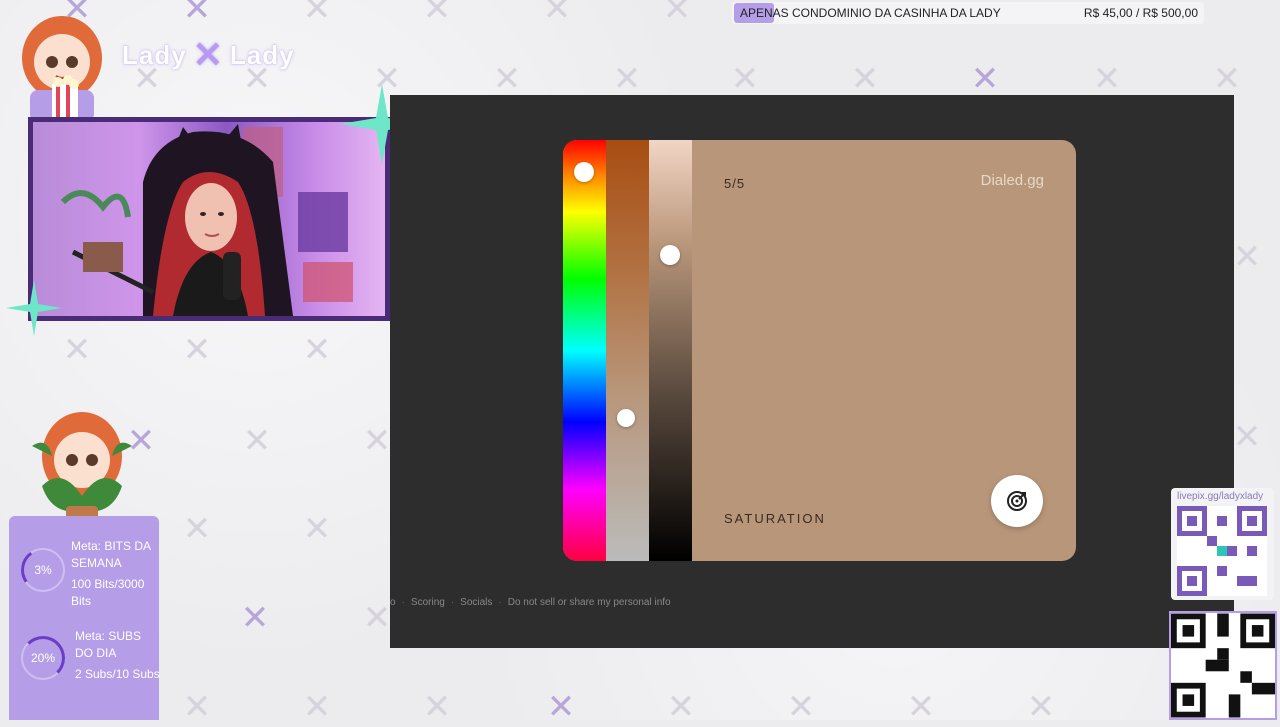 The height and width of the screenshot is (727, 1280). What do you see at coordinates (82, 470) in the screenshot?
I see `avatar-plant-icon` at bounding box center [82, 470].